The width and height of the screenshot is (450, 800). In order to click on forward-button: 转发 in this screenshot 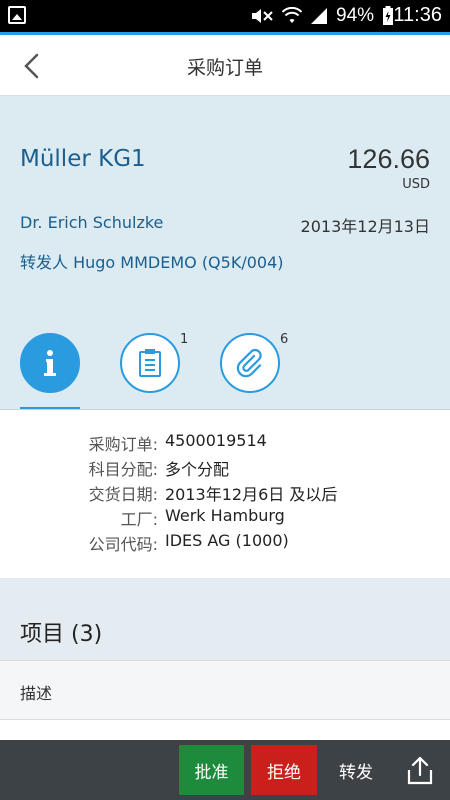, I will do `click(356, 770)`.